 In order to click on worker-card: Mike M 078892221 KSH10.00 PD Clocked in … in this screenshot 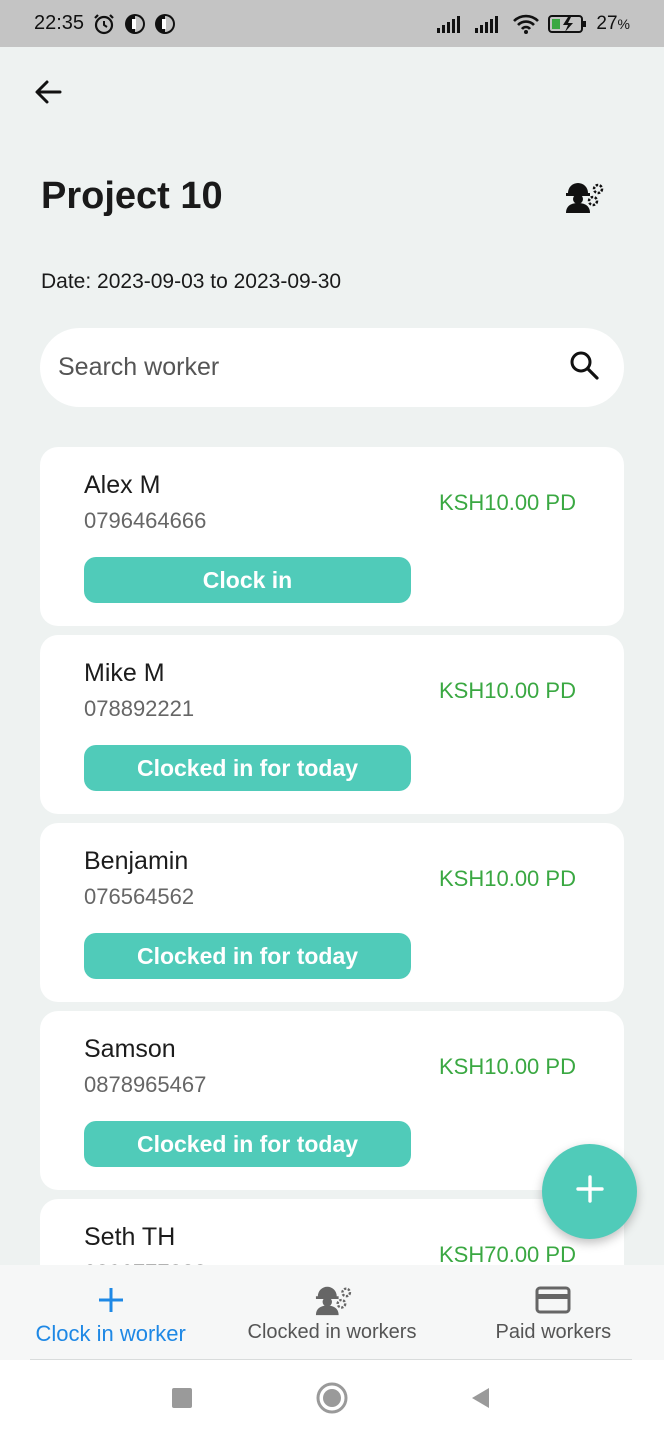, I will do `click(332, 724)`.